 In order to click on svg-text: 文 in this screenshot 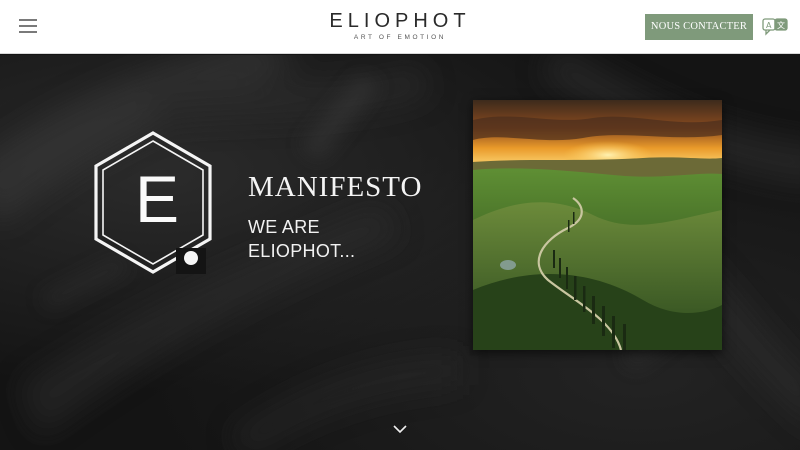, I will do `click(781, 25)`.